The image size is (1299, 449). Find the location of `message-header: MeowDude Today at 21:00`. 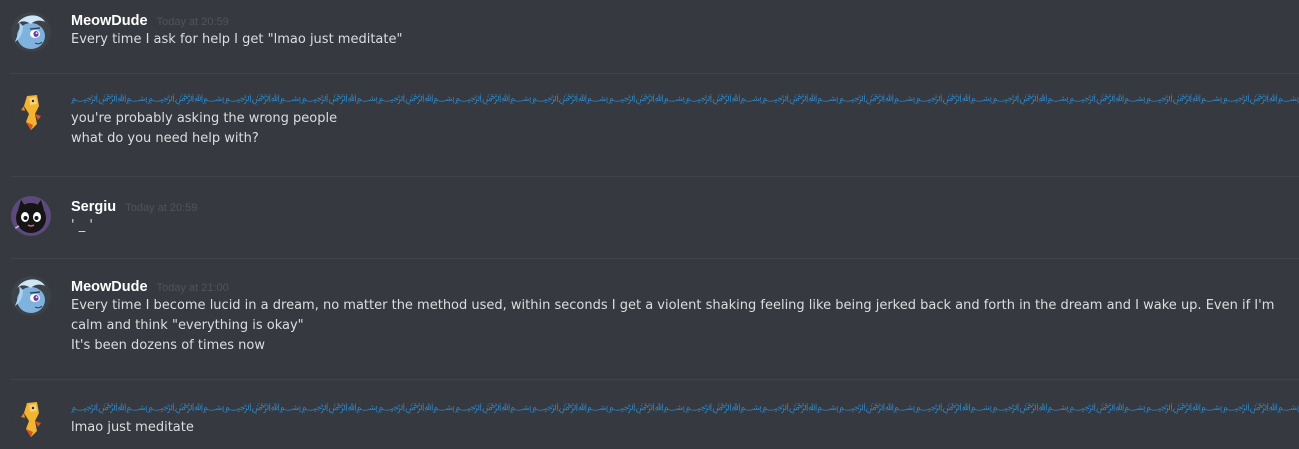

message-header: MeowDude Today at 21:00 is located at coordinates (685, 286).